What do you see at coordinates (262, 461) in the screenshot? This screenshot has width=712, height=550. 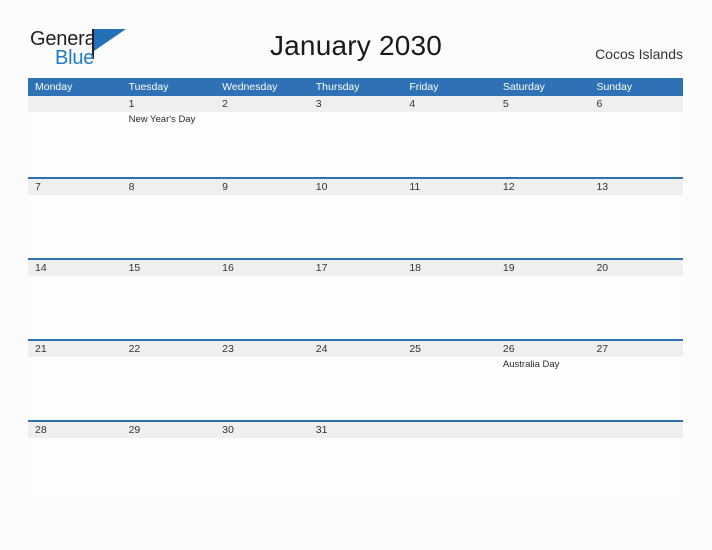 I see `day-cell: 30` at bounding box center [262, 461].